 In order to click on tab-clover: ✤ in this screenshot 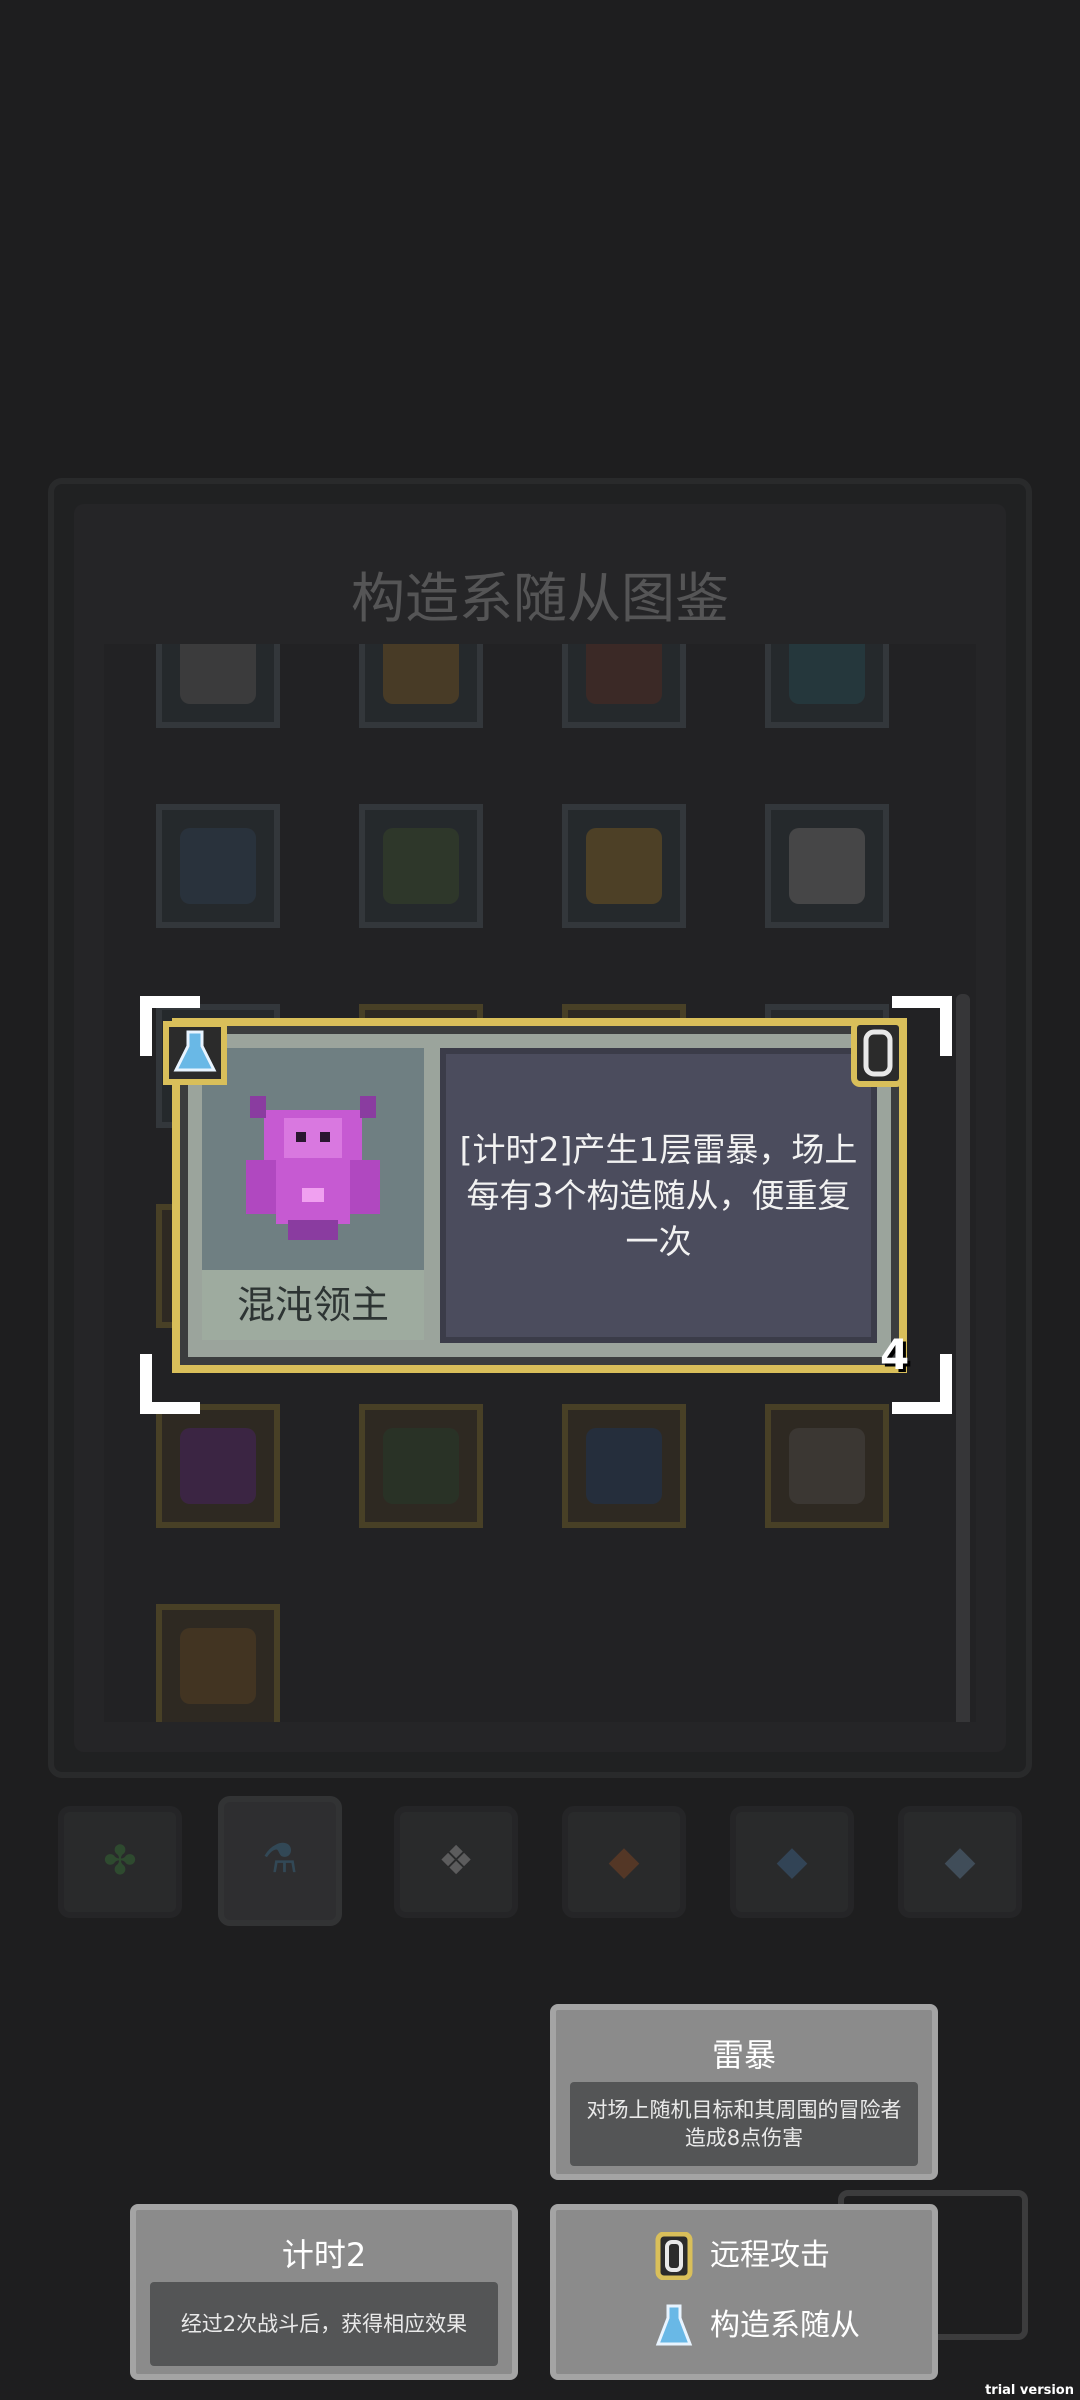, I will do `click(120, 1862)`.